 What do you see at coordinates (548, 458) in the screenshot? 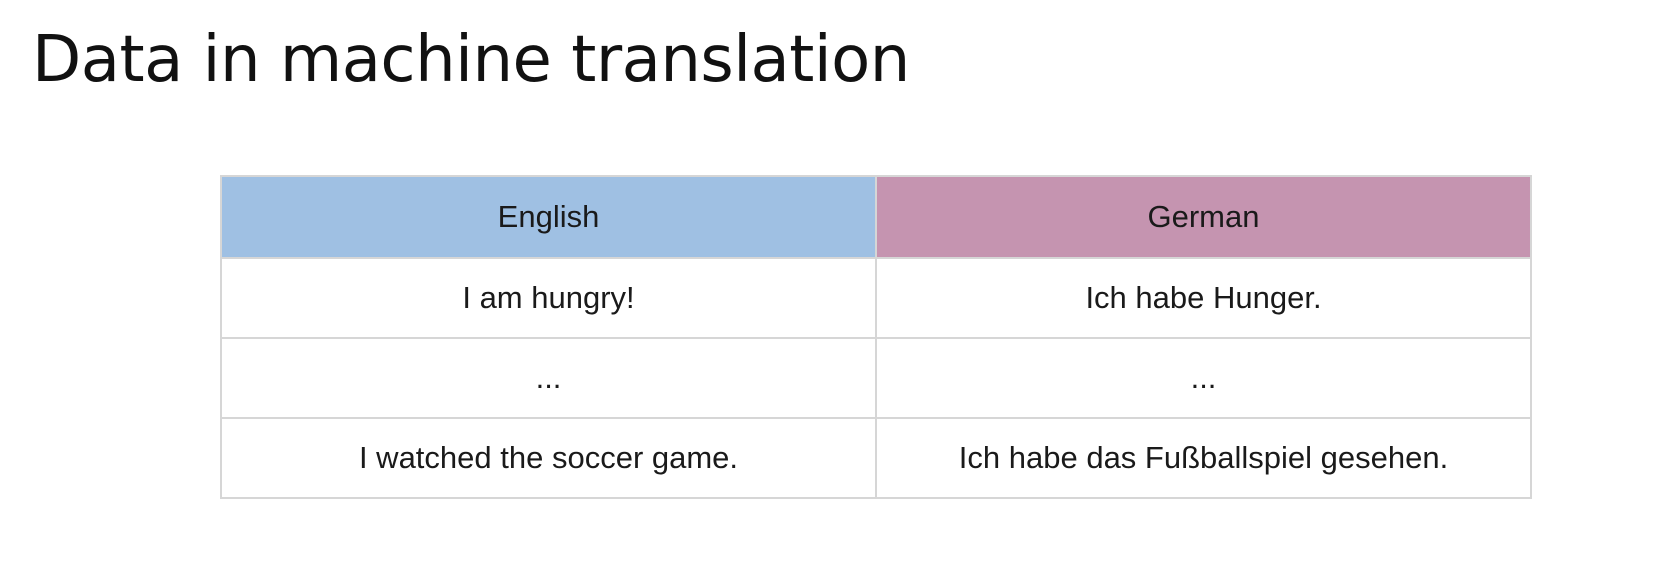
I see `english-cell: I watched the soccer game.` at bounding box center [548, 458].